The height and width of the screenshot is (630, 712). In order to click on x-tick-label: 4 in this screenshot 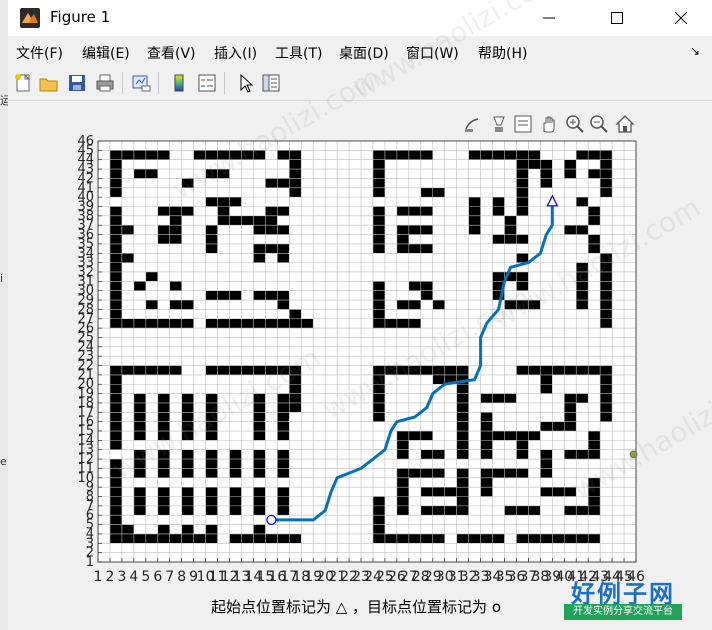, I will do `click(133, 577)`.